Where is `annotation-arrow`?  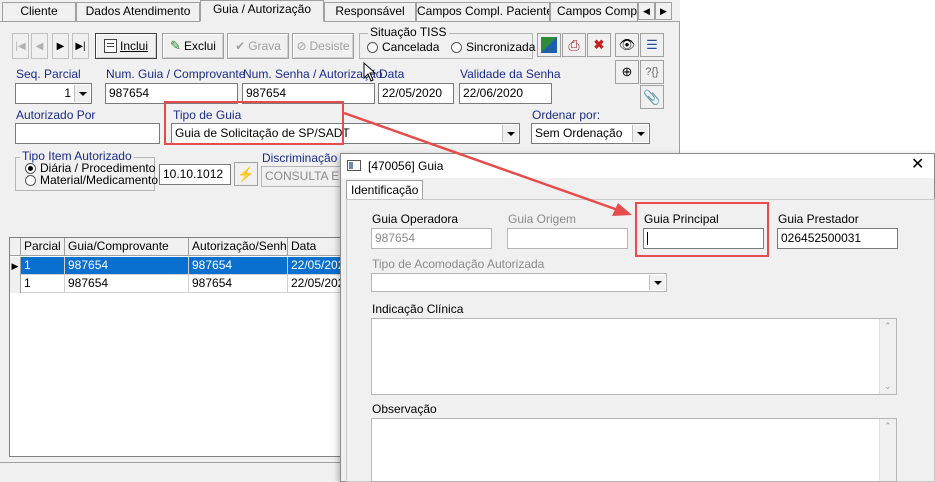 annotation-arrow is located at coordinates (487, 163).